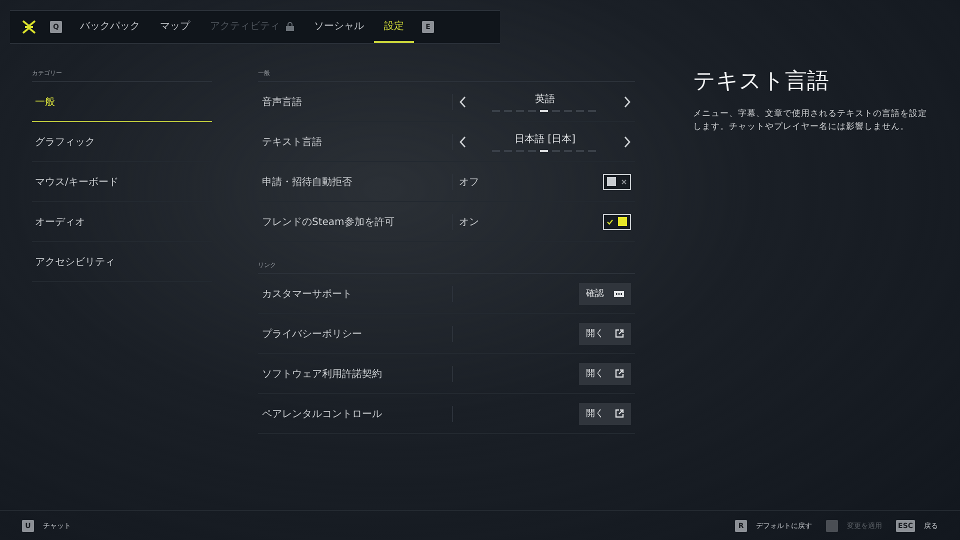  What do you see at coordinates (292, 142) in the screenshot?
I see `setting-label: テキスト言語` at bounding box center [292, 142].